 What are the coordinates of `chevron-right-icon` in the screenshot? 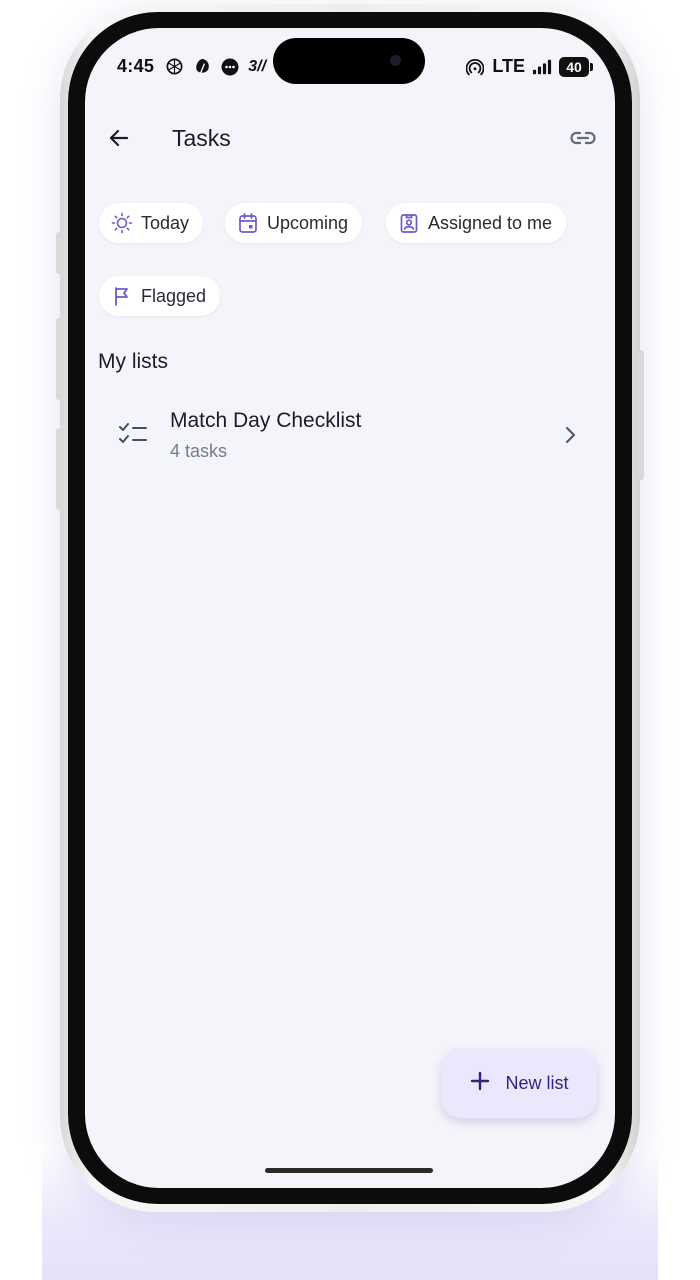 It's located at (570, 435).